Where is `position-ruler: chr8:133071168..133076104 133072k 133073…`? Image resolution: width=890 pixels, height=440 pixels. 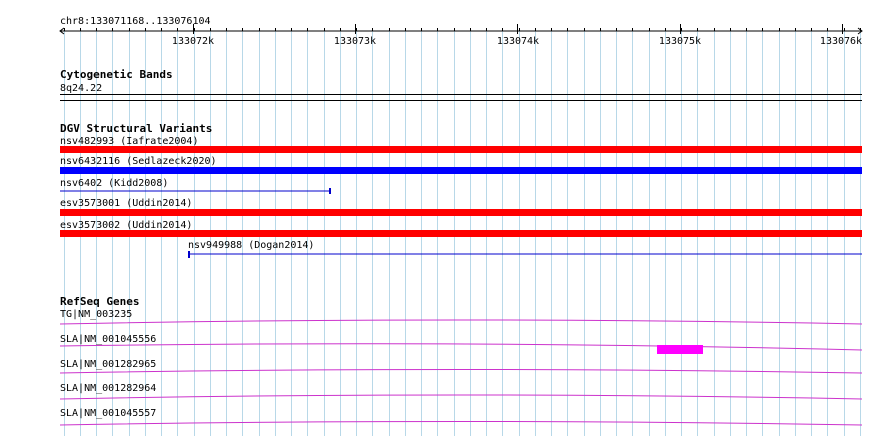
position-ruler: chr8:133071168..133076104 133072k 133073… is located at coordinates (461, 31).